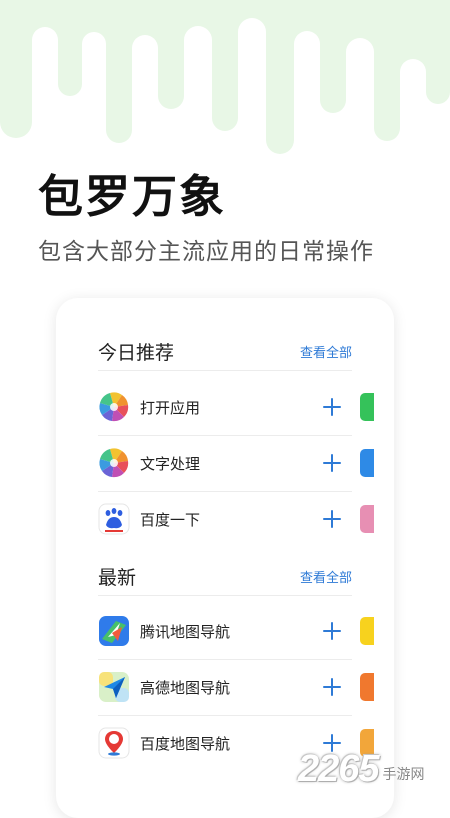 This screenshot has height=818, width=450. What do you see at coordinates (136, 353) in the screenshot?
I see `section-title-recommended: 今日推荐` at bounding box center [136, 353].